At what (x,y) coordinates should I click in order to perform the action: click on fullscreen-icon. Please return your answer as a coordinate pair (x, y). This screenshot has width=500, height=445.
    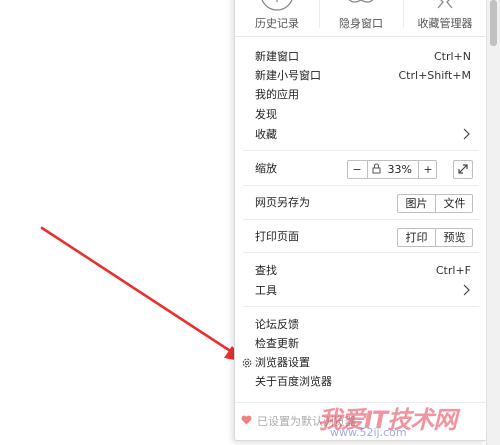
    Looking at the image, I should click on (463, 169).